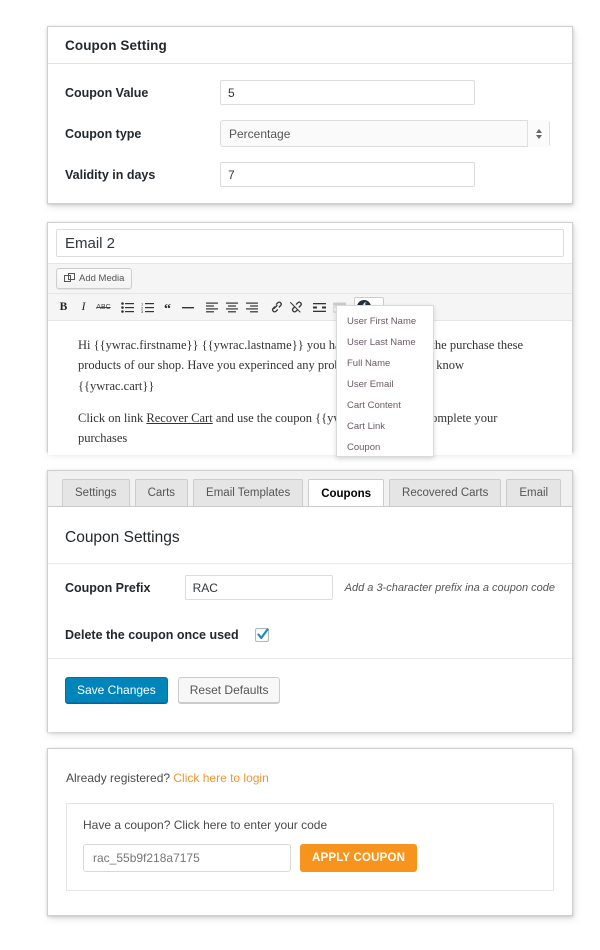 The height and width of the screenshot is (950, 600). What do you see at coordinates (250, 825) in the screenshot?
I see `enter-code-link: Click here to enter your code` at bounding box center [250, 825].